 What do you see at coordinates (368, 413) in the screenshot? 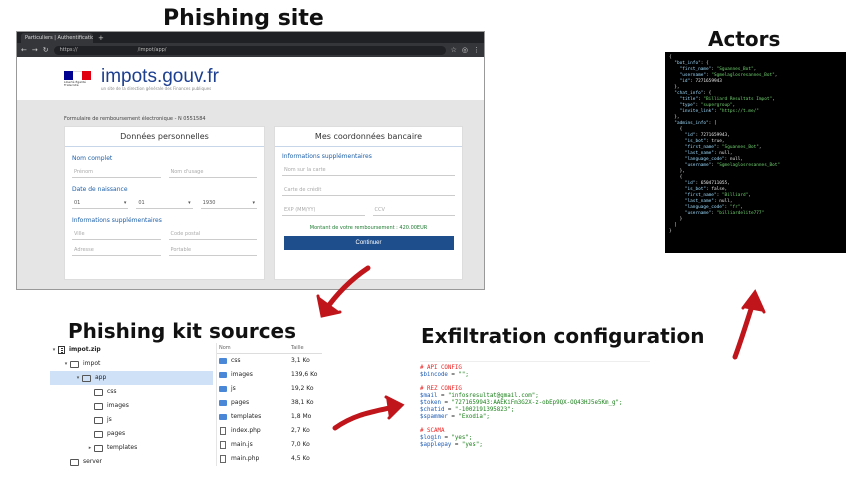
I see `arrow-kit-to-config` at bounding box center [368, 413].